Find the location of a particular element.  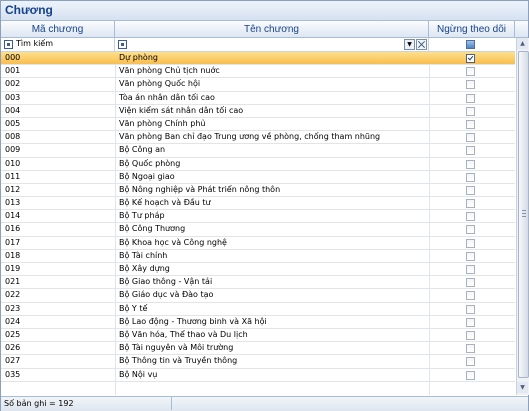

scroll-down-icon: ▼ is located at coordinates (522, 387).